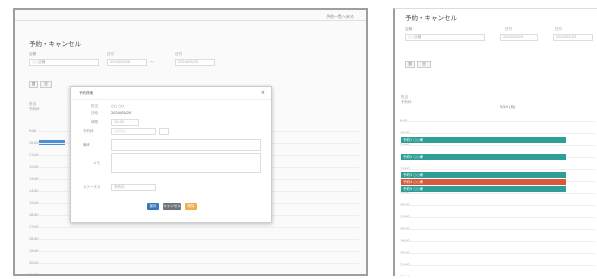 The image size is (597, 279). I want to click on note-textarea, so click(186, 145).